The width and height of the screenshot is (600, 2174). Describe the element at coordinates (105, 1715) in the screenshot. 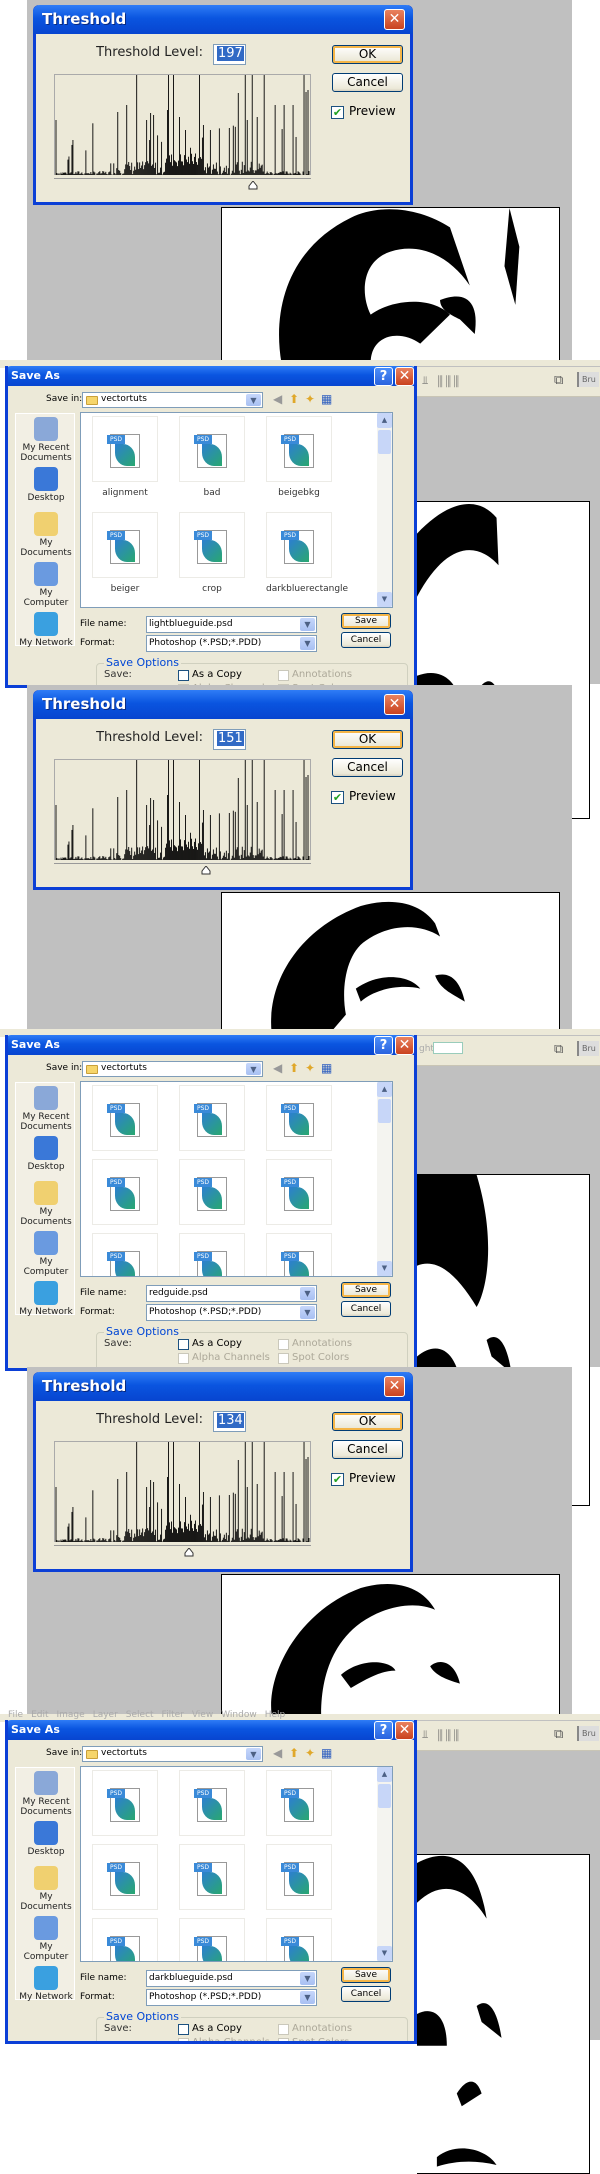

I see `menu-item-layer: Layer` at that location.